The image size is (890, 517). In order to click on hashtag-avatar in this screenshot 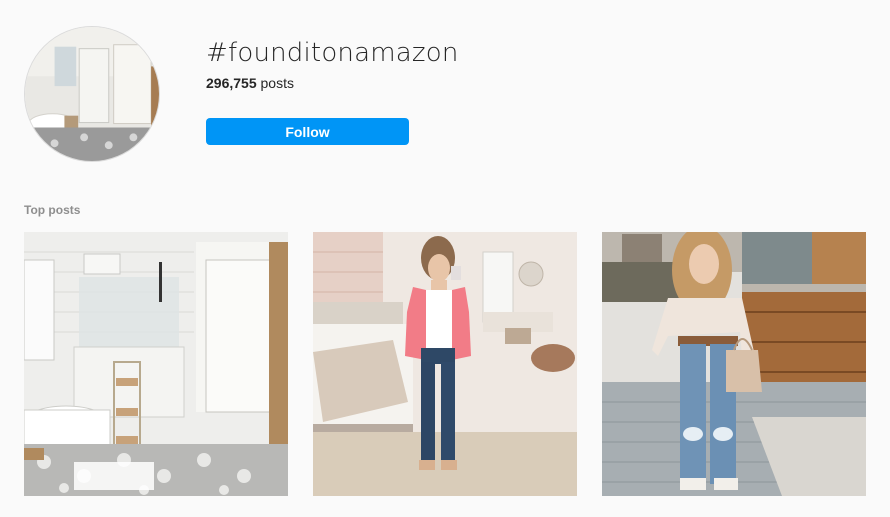, I will do `click(92, 94)`.